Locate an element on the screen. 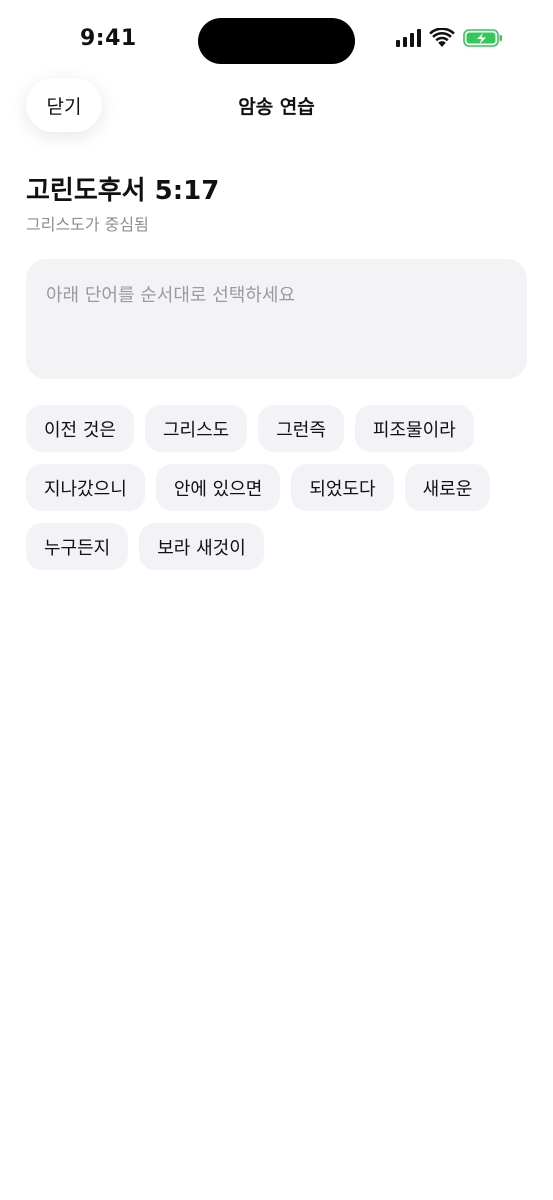 The height and width of the screenshot is (1200, 553). verse-reference: 고린도후서 5:17 is located at coordinates (123, 191).